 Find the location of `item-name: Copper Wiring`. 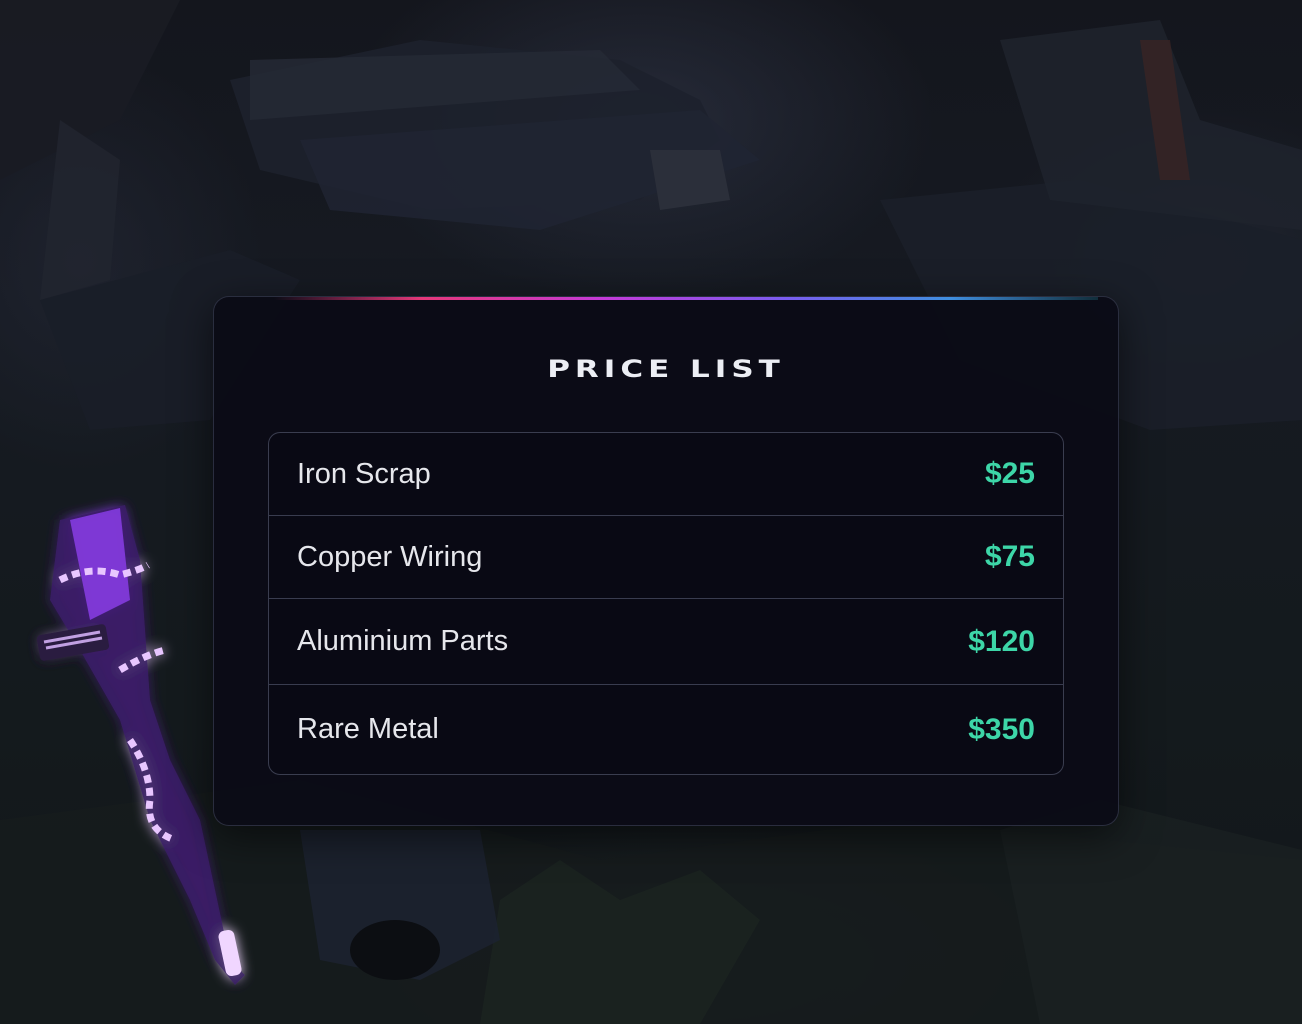

item-name: Copper Wiring is located at coordinates (390, 556).